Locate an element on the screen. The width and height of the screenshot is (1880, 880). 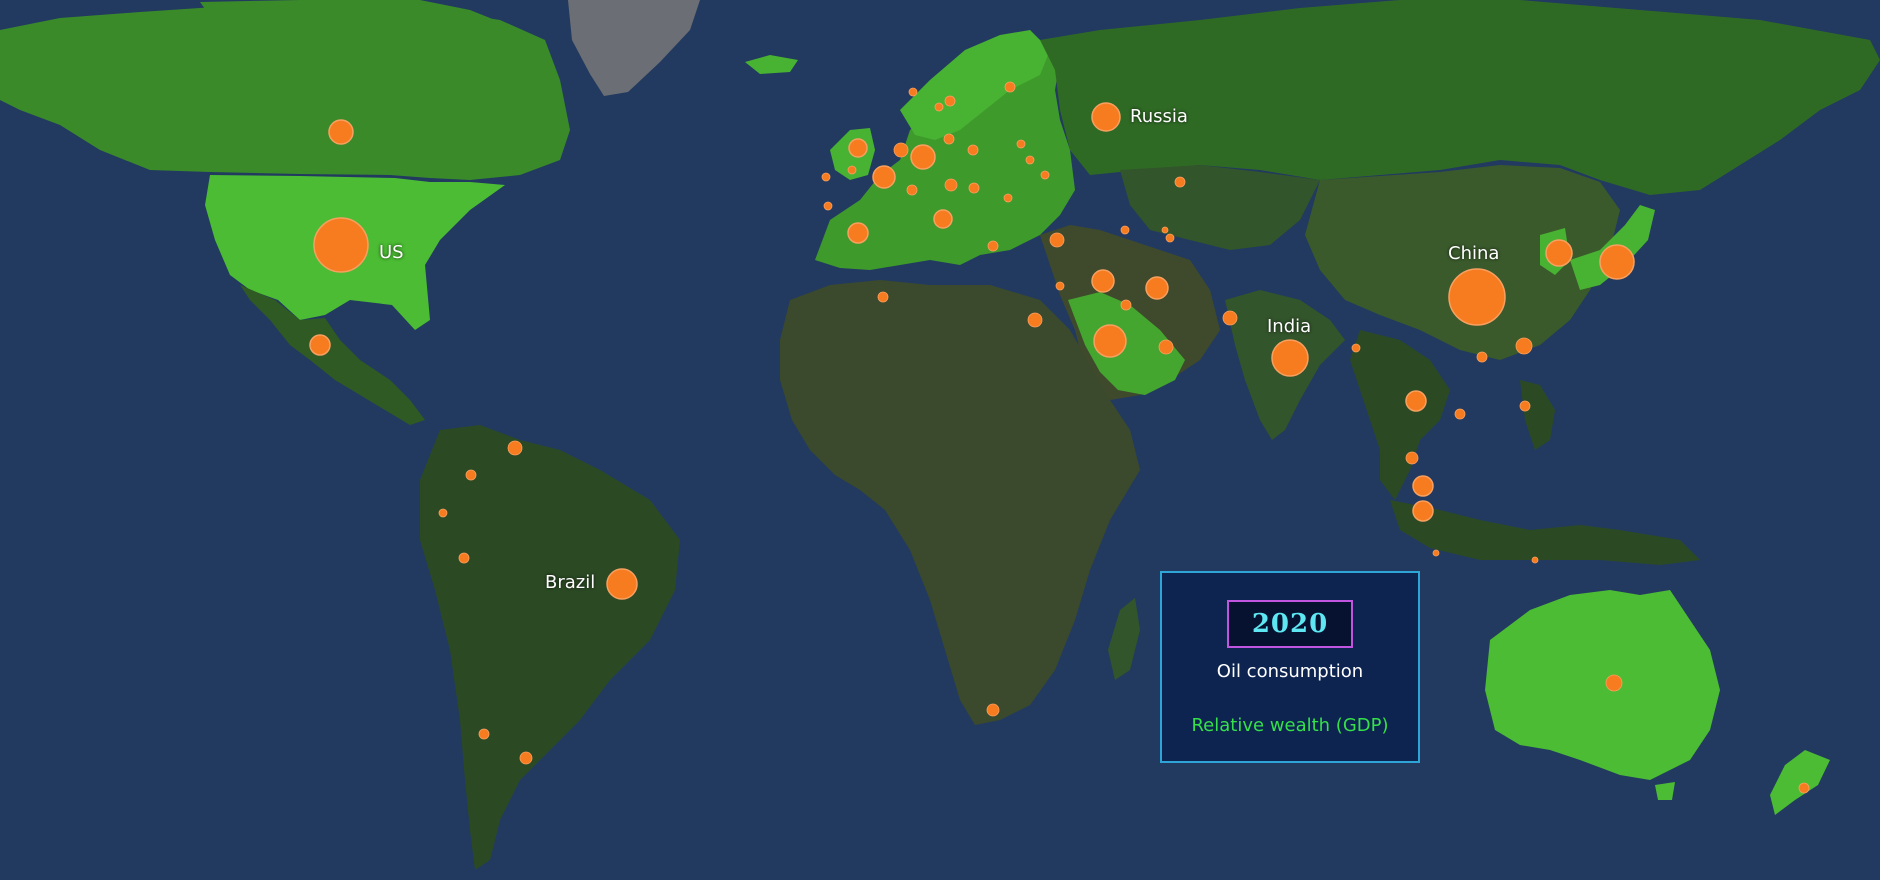
legend-oil-consumption: Oil consumption is located at coordinates (1290, 671).